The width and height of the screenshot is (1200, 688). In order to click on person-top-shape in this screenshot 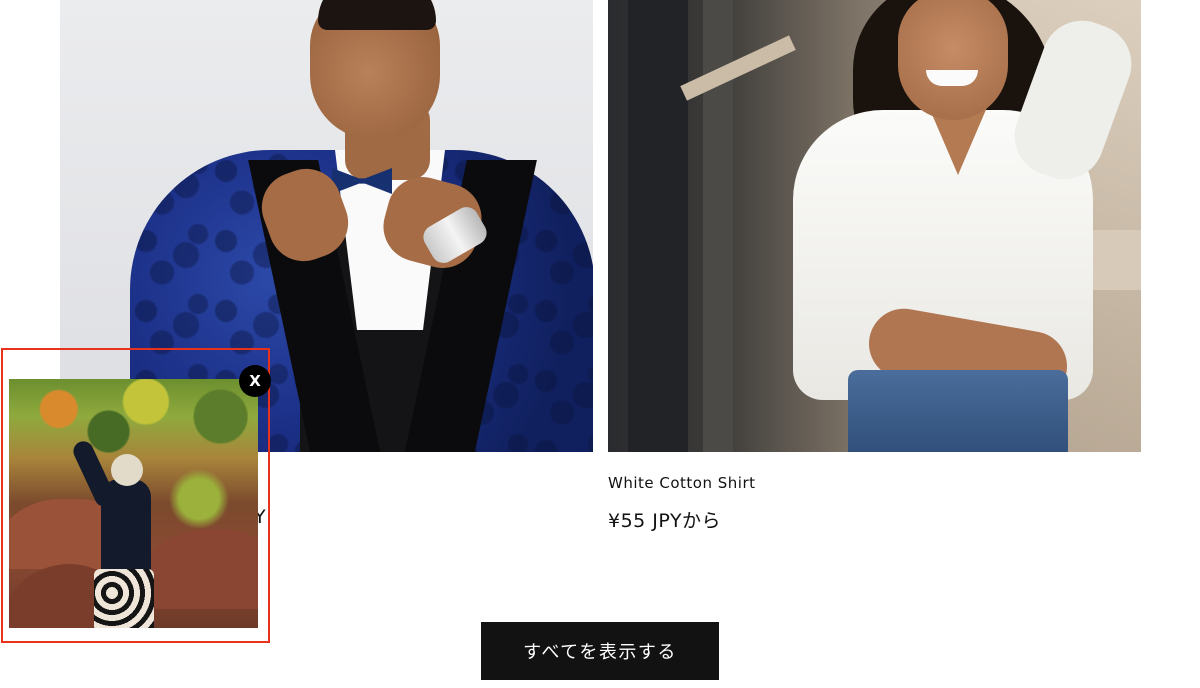, I will do `click(126, 526)`.